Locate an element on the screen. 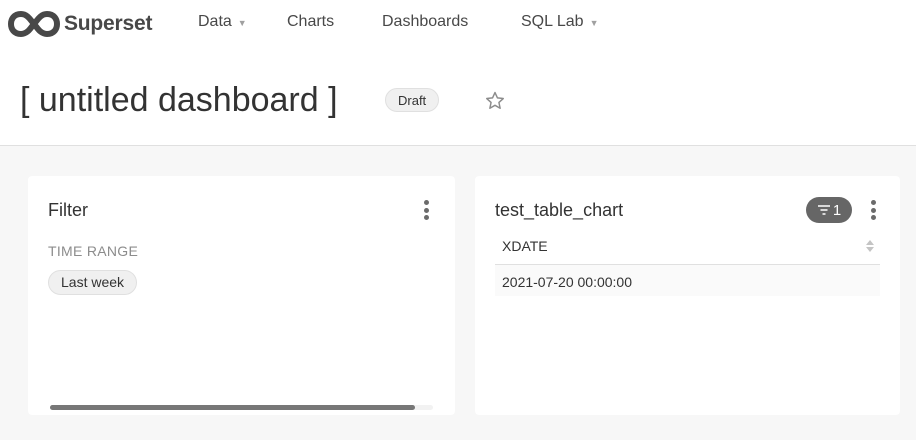 This screenshot has height=440, width=916. brand-logo: Superset is located at coordinates (80, 24).